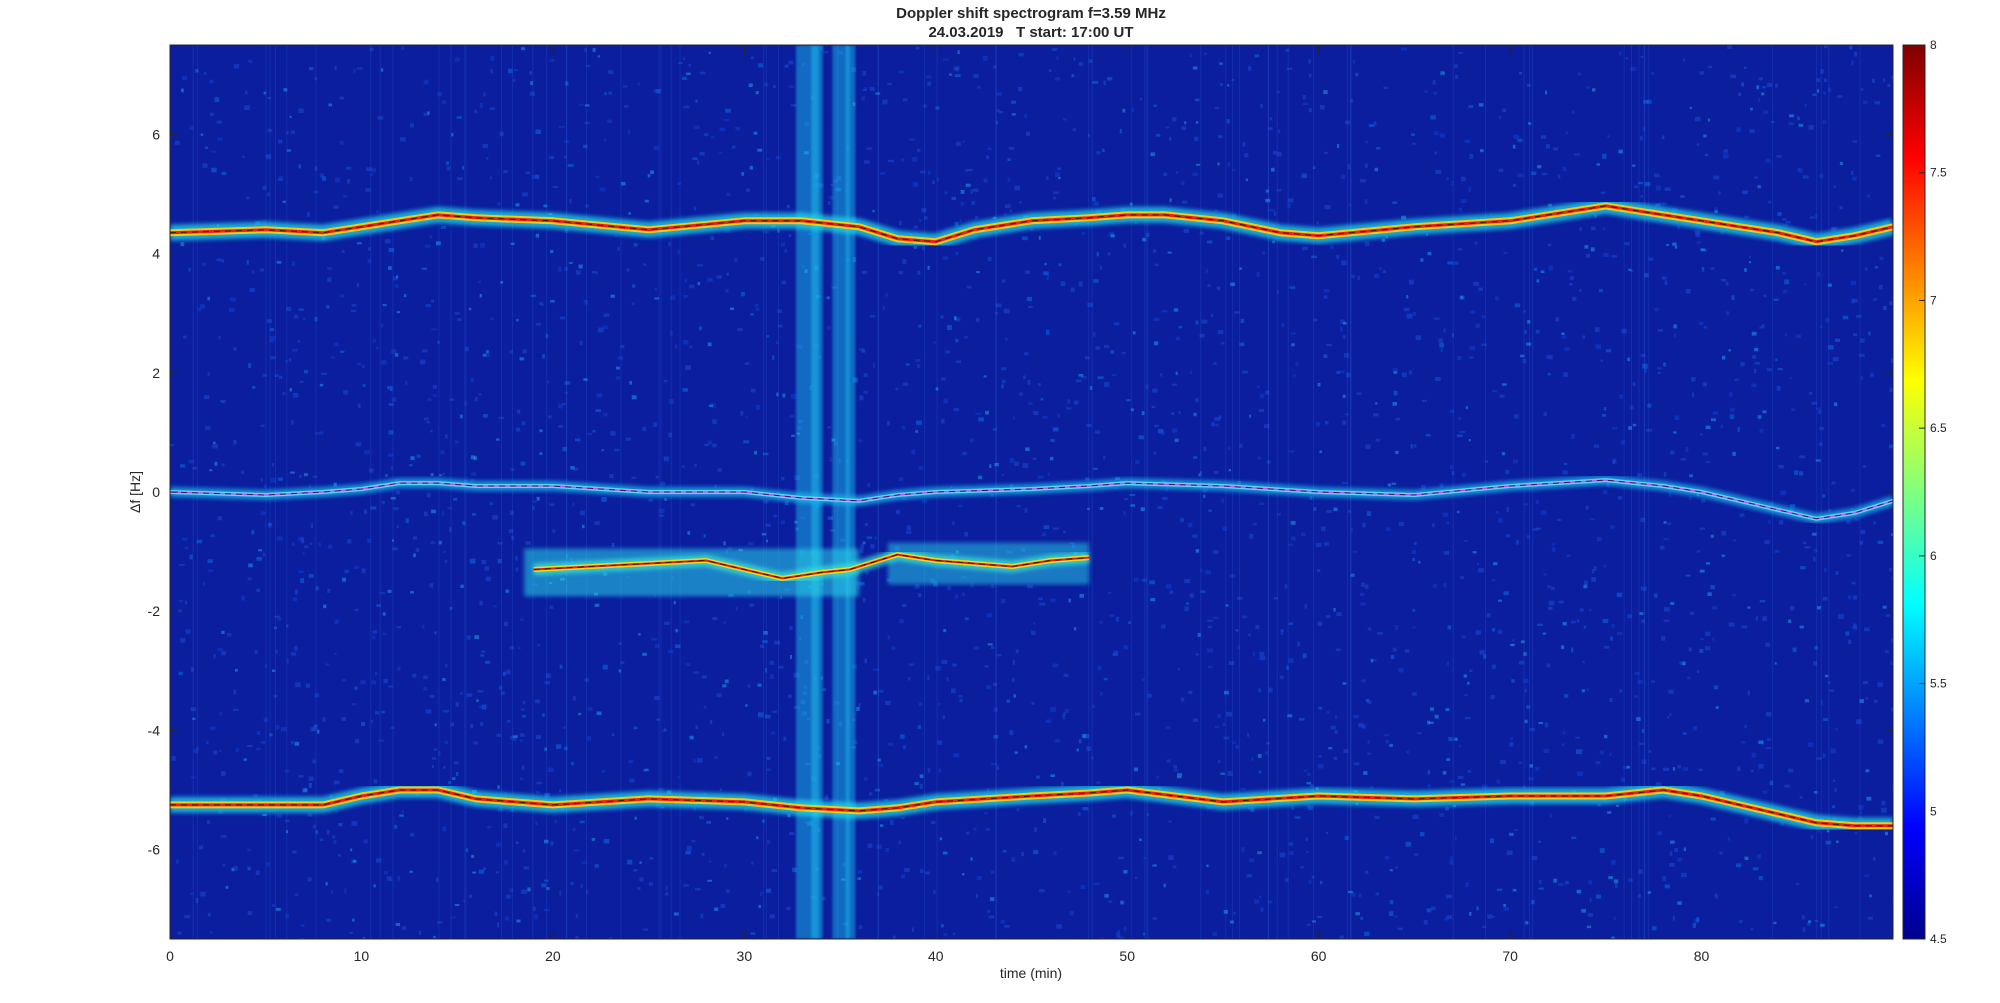  Describe the element at coordinates (936, 956) in the screenshot. I see `x-tick-label: 40` at that location.